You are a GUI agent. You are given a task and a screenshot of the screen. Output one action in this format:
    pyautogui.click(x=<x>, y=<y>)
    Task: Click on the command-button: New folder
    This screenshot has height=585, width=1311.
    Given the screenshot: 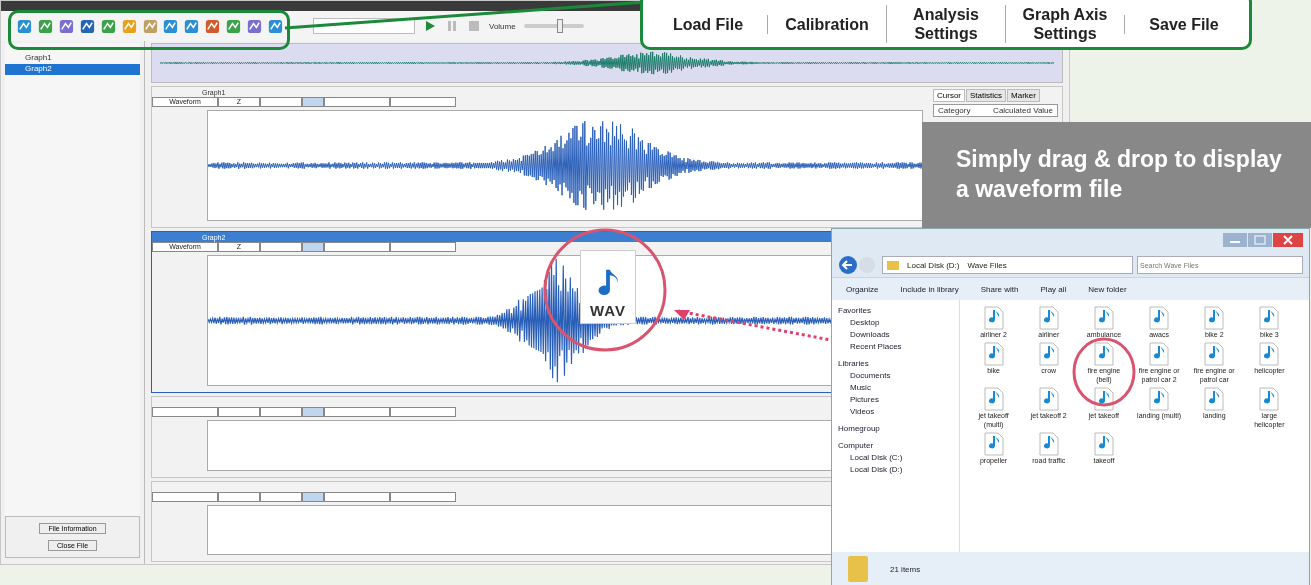 What is the action you would take?
    pyautogui.click(x=1107, y=289)
    